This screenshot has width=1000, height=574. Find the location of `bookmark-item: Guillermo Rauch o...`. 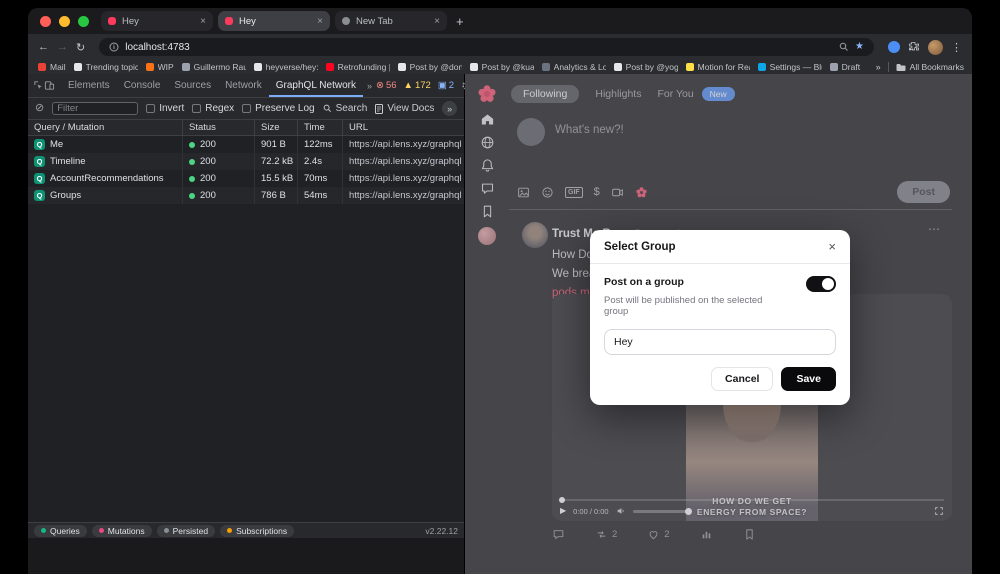

bookmark-item: Guillermo Rauch o... is located at coordinates (213, 67).